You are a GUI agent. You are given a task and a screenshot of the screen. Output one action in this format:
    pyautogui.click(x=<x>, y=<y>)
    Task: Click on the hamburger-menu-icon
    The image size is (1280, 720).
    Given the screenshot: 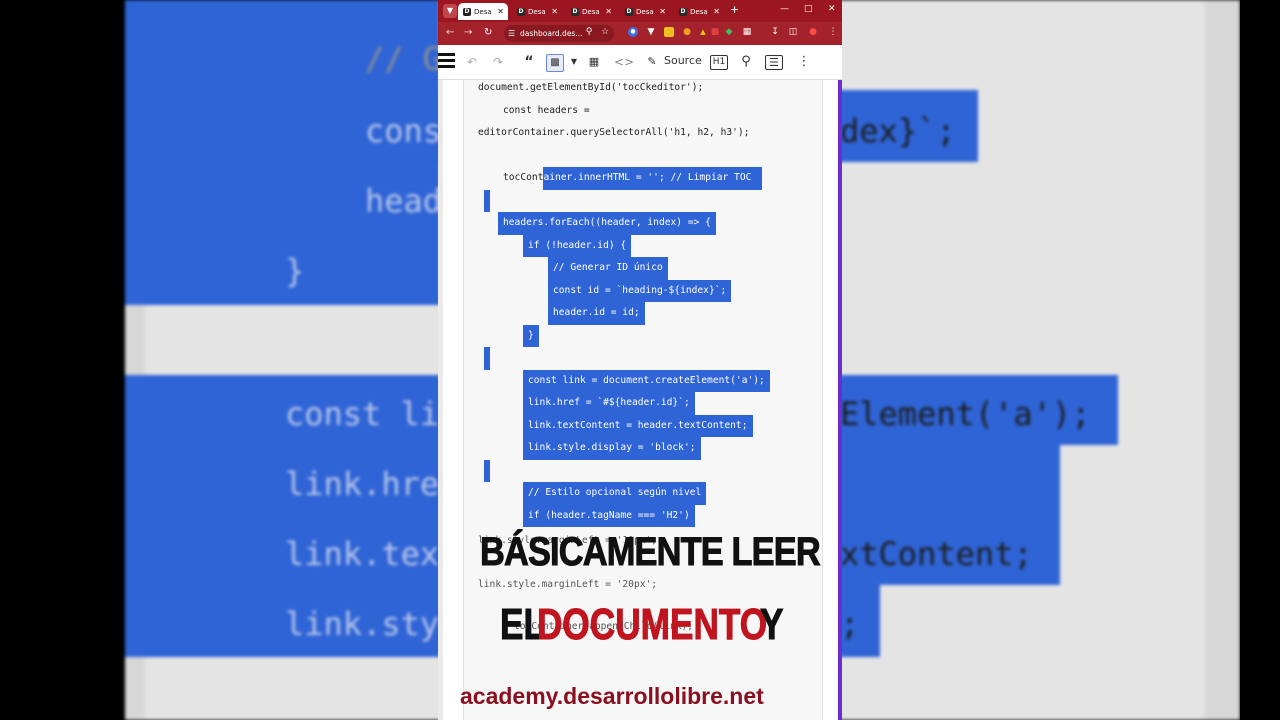 What is the action you would take?
    pyautogui.click(x=446, y=63)
    